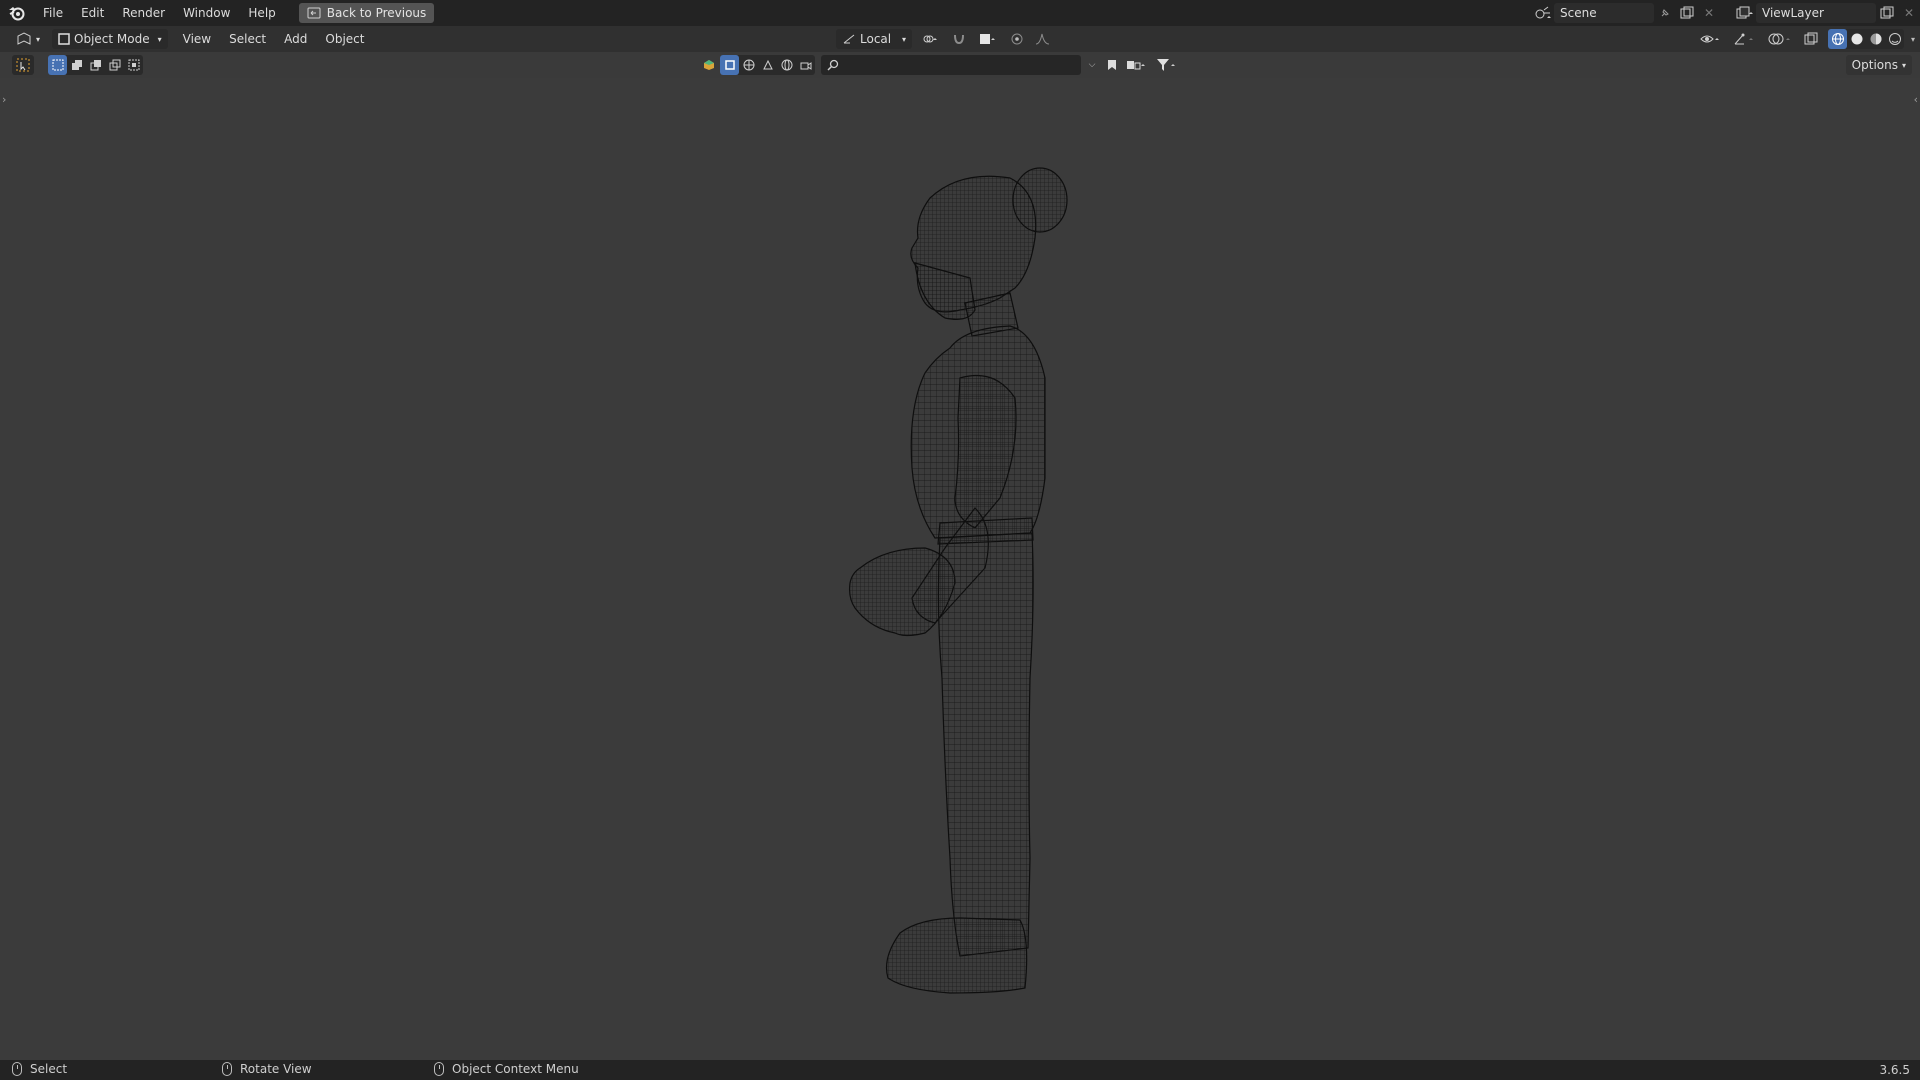 This screenshot has height=1080, width=1920. I want to click on falloff-icon, so click(1043, 39).